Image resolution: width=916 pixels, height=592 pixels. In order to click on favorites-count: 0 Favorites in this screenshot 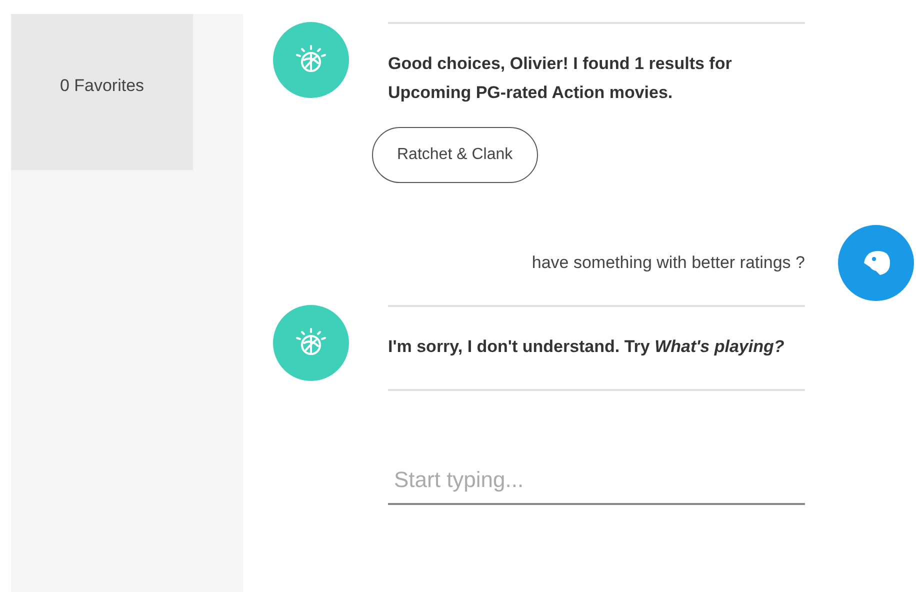, I will do `click(102, 86)`.